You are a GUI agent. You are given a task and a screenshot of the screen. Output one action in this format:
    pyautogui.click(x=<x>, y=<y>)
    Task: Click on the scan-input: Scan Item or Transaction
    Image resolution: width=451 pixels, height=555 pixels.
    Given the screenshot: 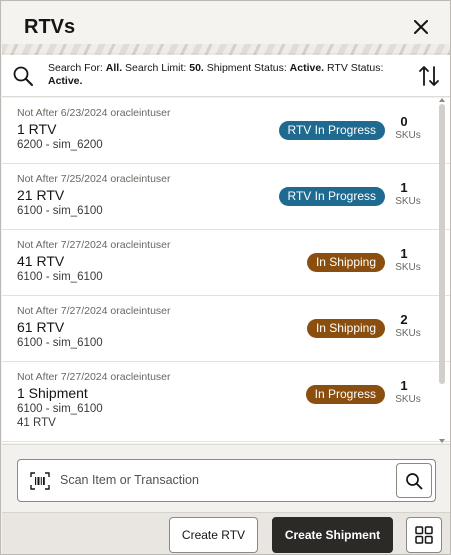 What is the action you would take?
    pyautogui.click(x=226, y=480)
    